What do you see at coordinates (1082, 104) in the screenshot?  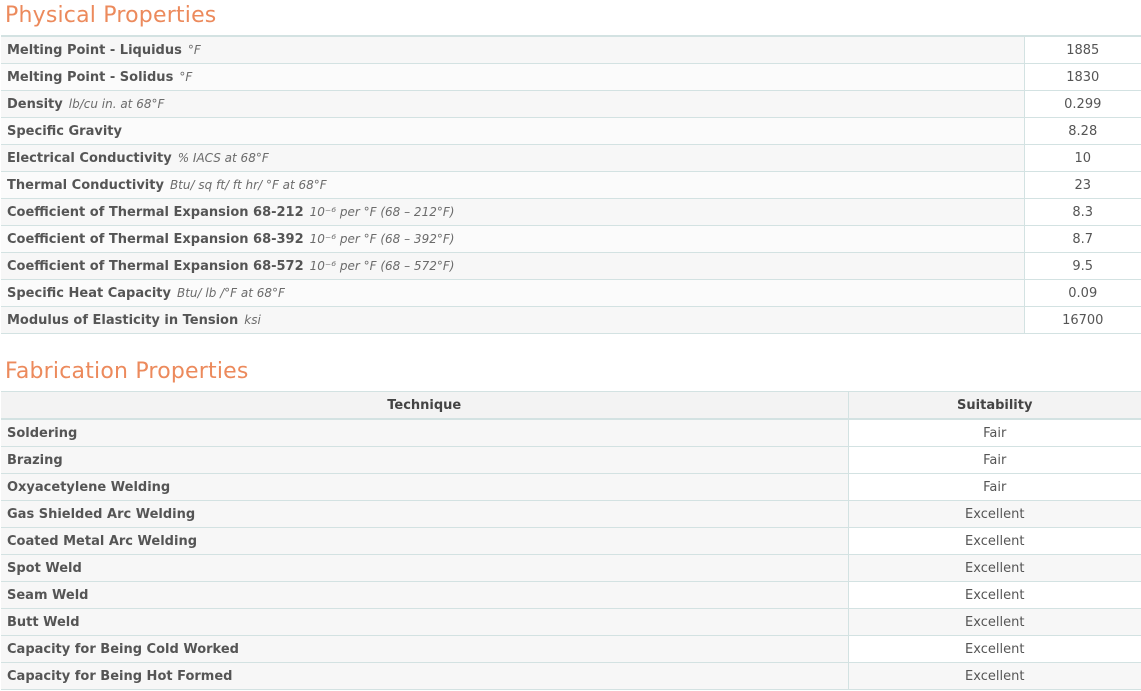 I see `property-value: 0.299` at bounding box center [1082, 104].